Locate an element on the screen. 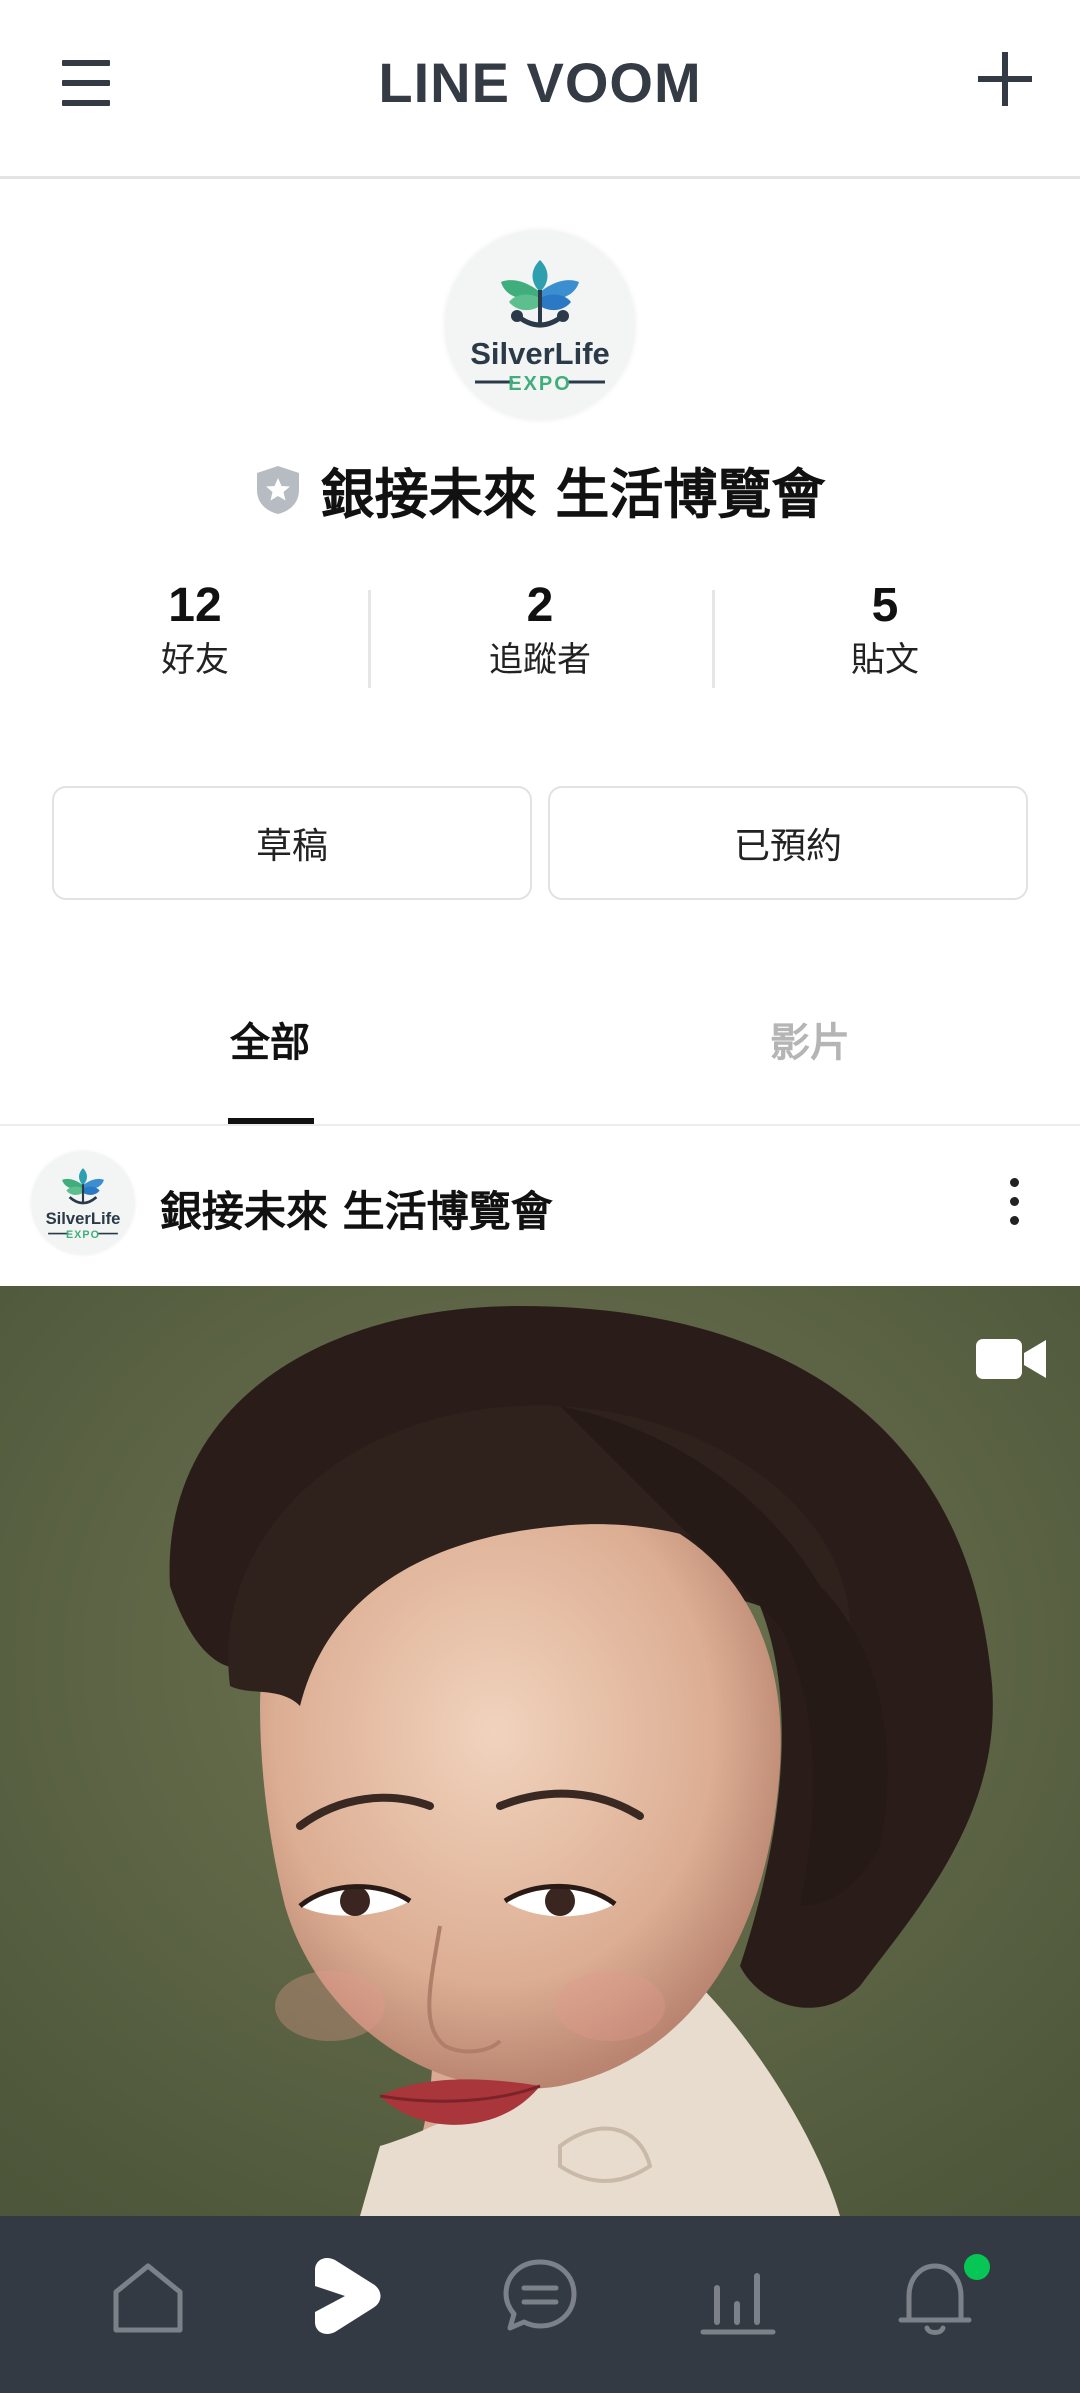  stat-friends: 12 好友 is located at coordinates (195, 629).